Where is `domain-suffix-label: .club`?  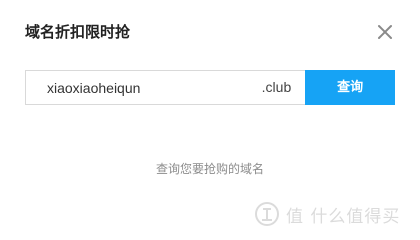 domain-suffix-label: .club is located at coordinates (276, 87).